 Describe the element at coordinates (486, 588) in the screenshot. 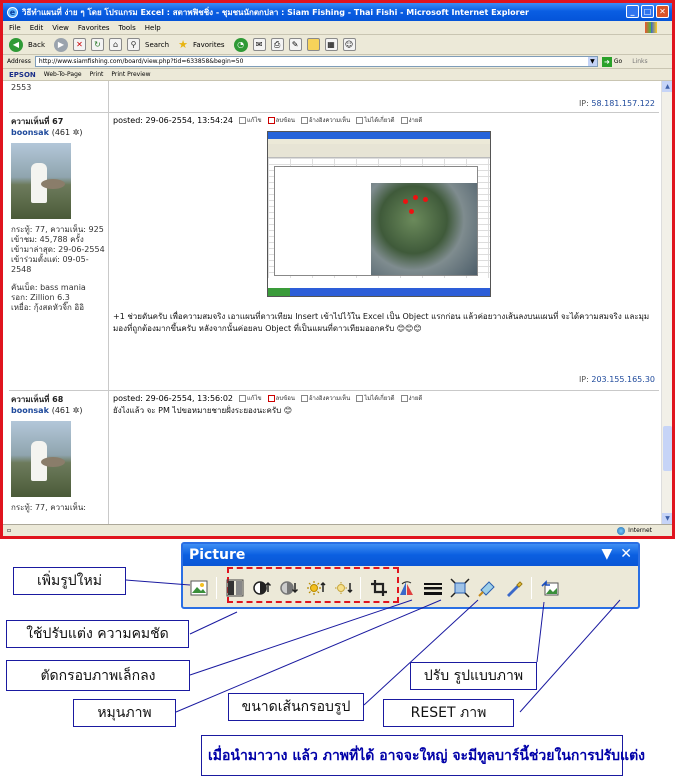

I see `format-picture-button` at that location.